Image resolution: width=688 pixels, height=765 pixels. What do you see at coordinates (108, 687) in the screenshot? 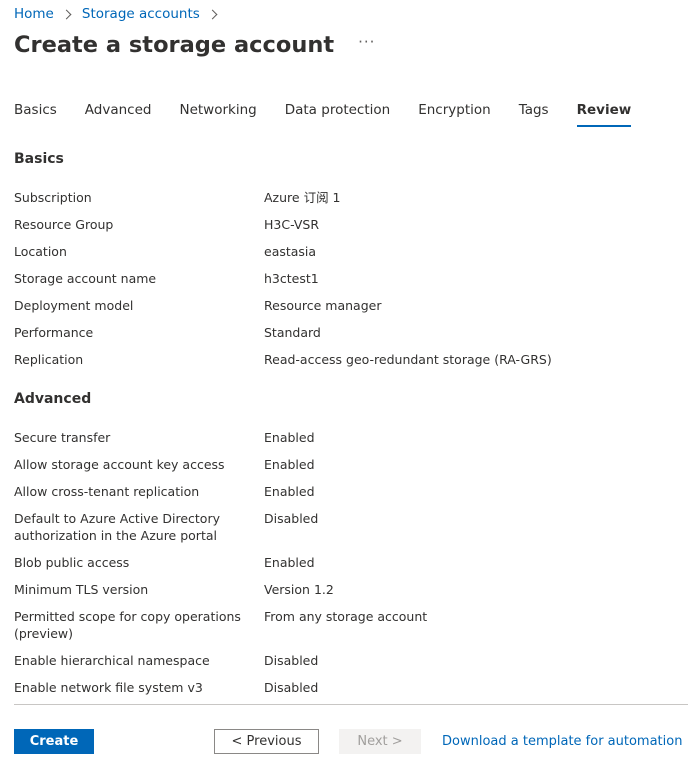
I see `summary-label: Enable network file system v3` at bounding box center [108, 687].